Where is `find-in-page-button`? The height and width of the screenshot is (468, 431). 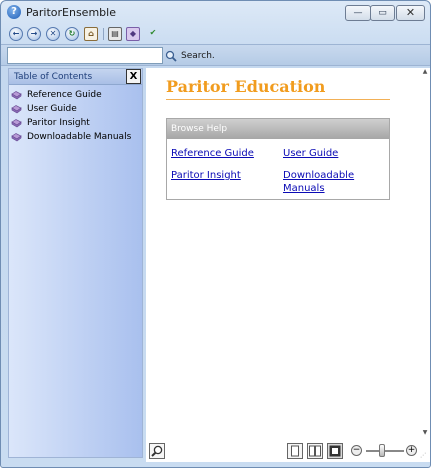
find-in-page-button is located at coordinates (157, 451).